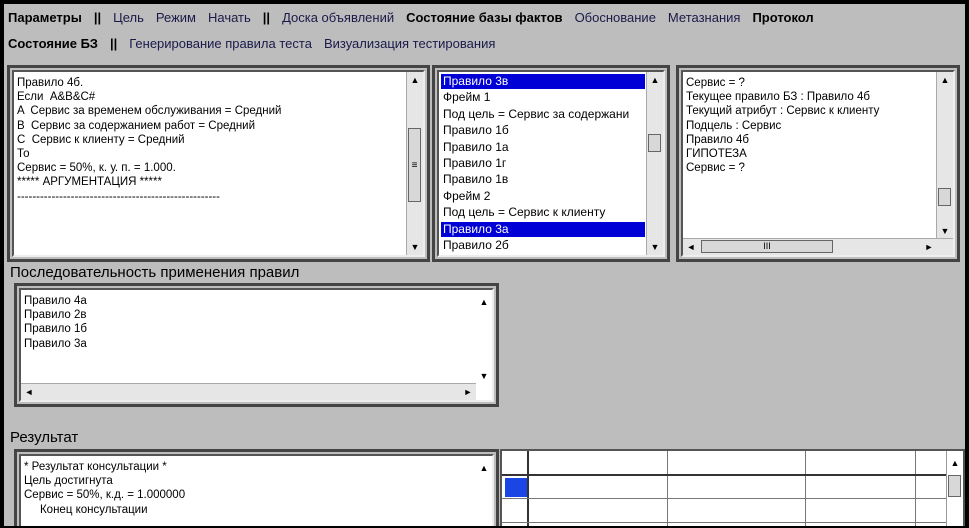 This screenshot has height=528, width=969. I want to click on result-vscrollbar: ▲, so click(484, 491).